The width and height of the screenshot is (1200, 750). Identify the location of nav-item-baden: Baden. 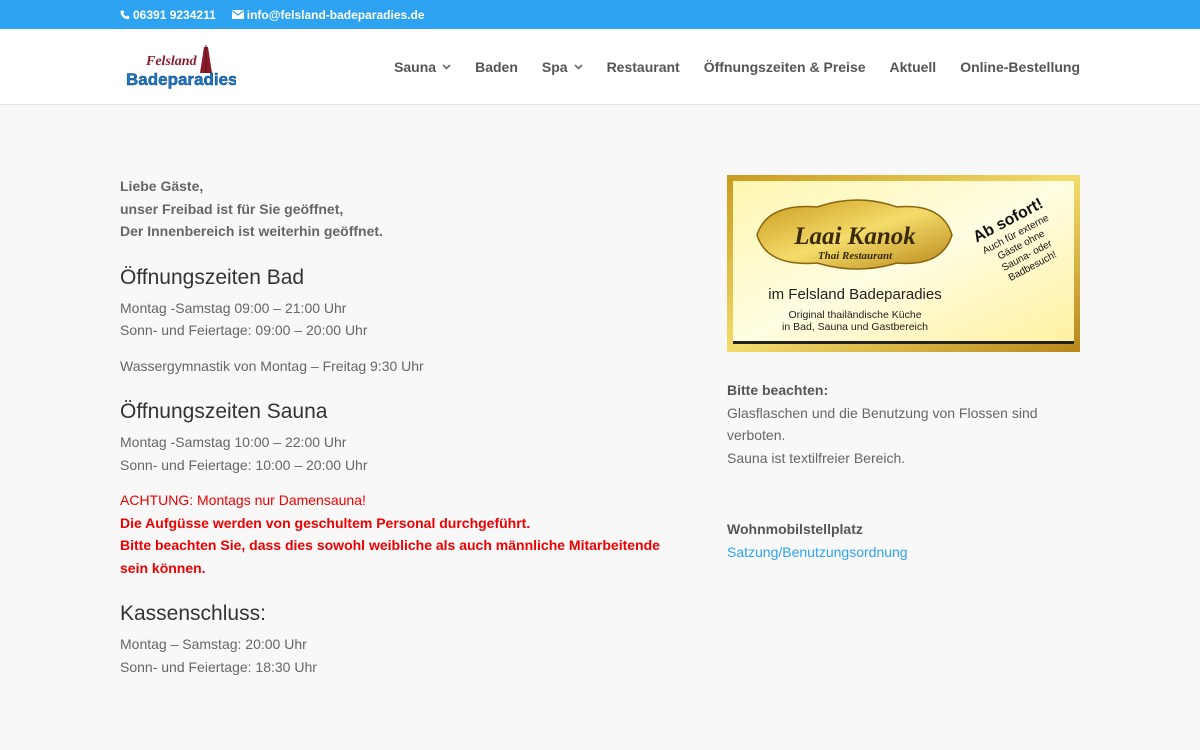
(496, 67).